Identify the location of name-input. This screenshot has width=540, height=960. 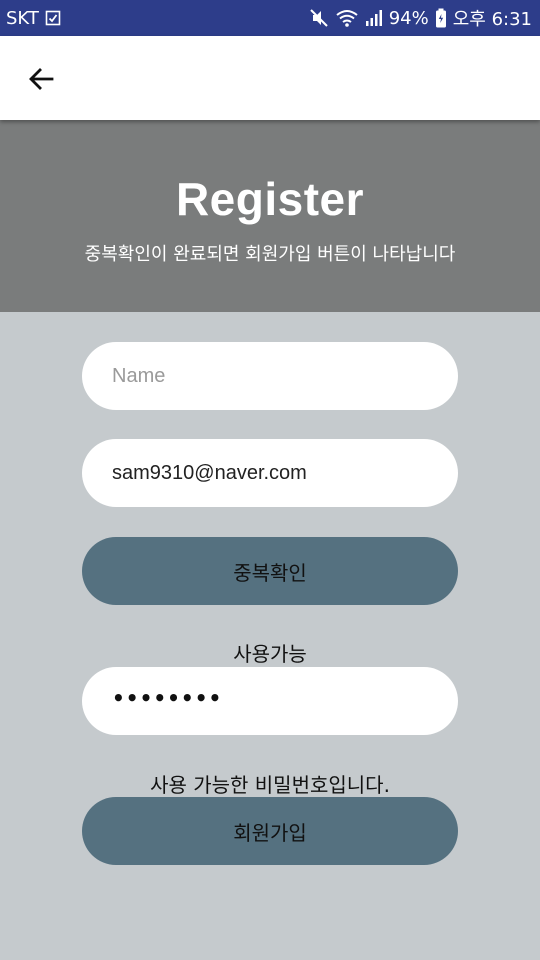
(270, 376).